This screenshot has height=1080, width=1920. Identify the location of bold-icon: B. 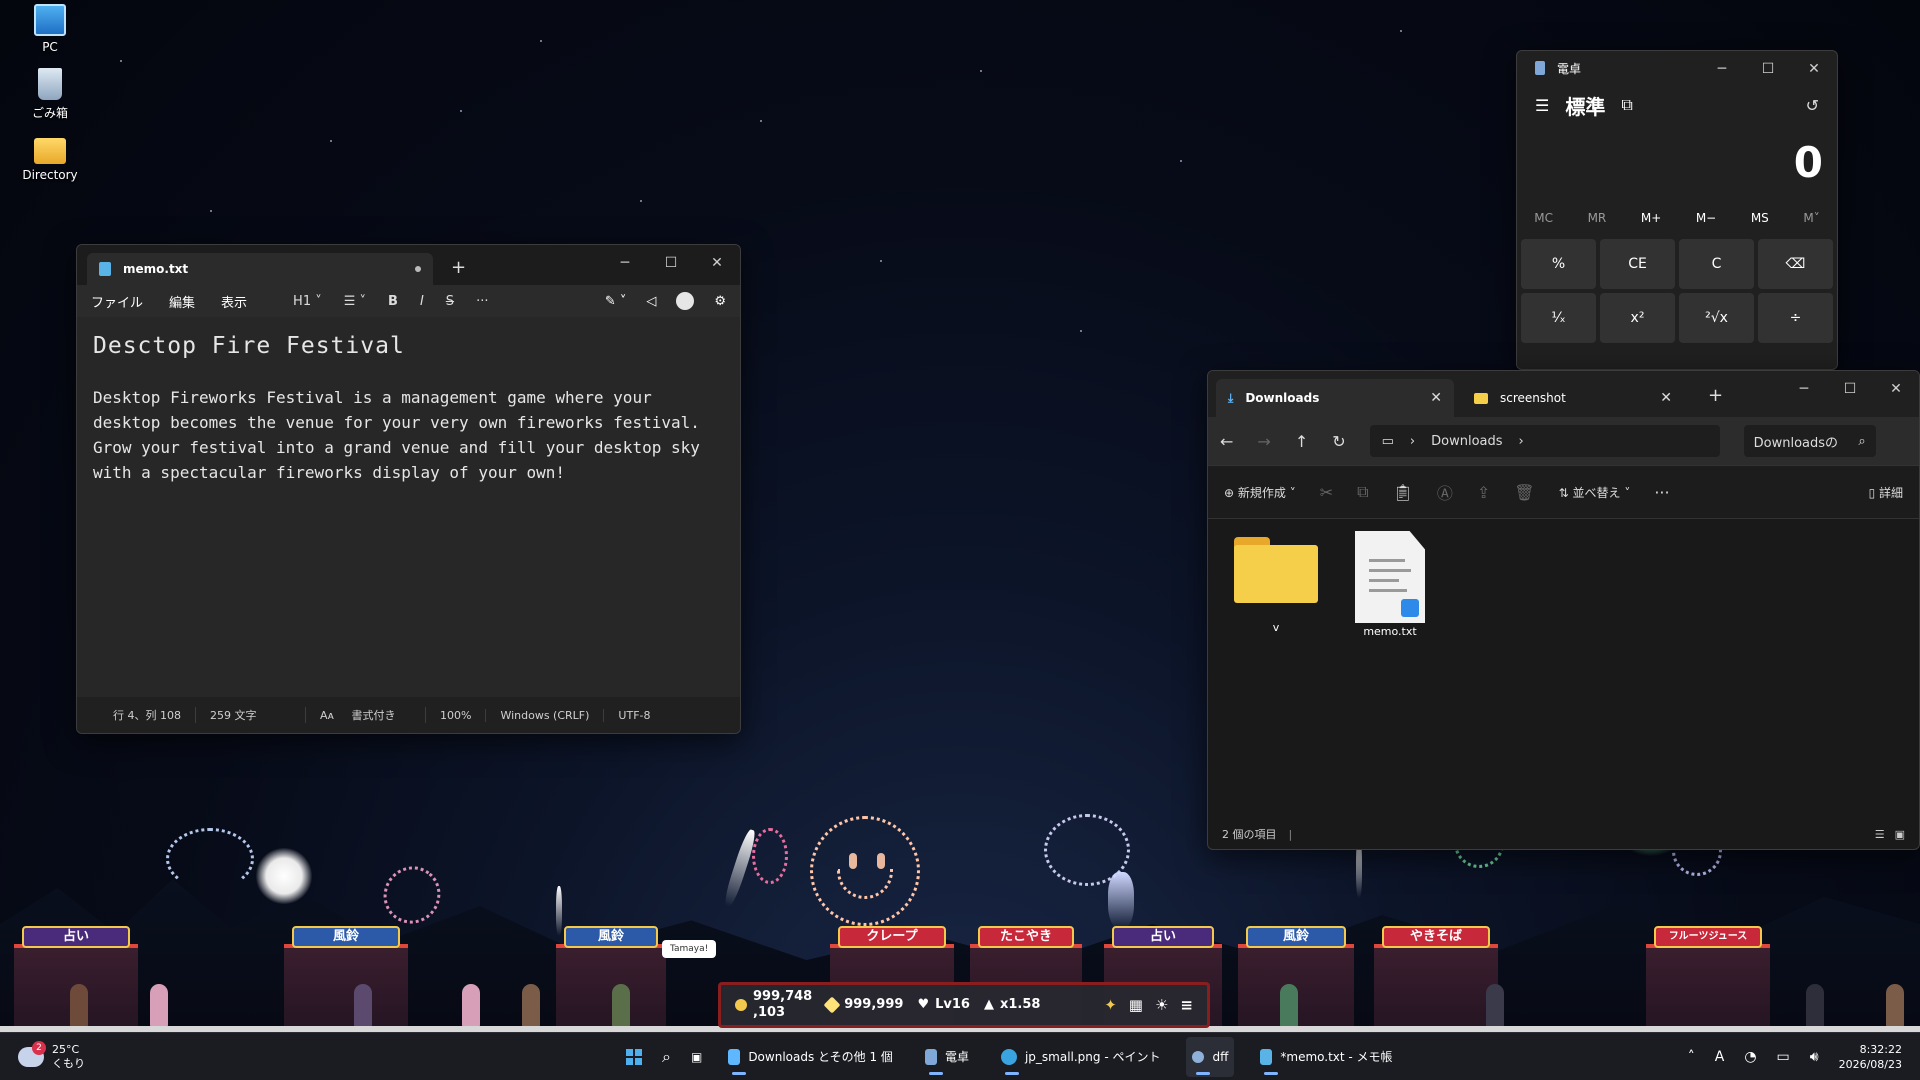
(393, 301).